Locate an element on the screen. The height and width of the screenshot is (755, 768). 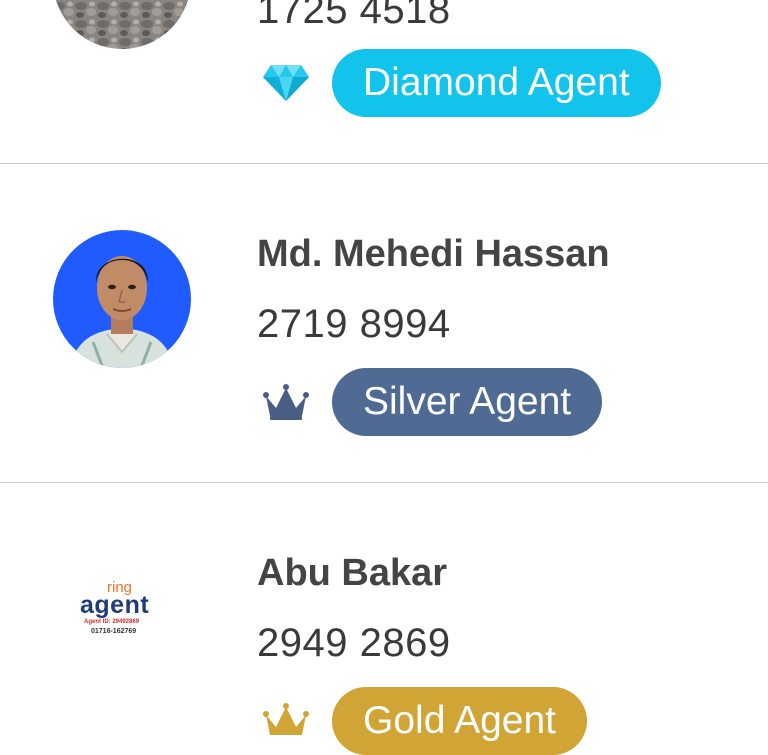
agent-id: 1725 4518 is located at coordinates (354, 16).